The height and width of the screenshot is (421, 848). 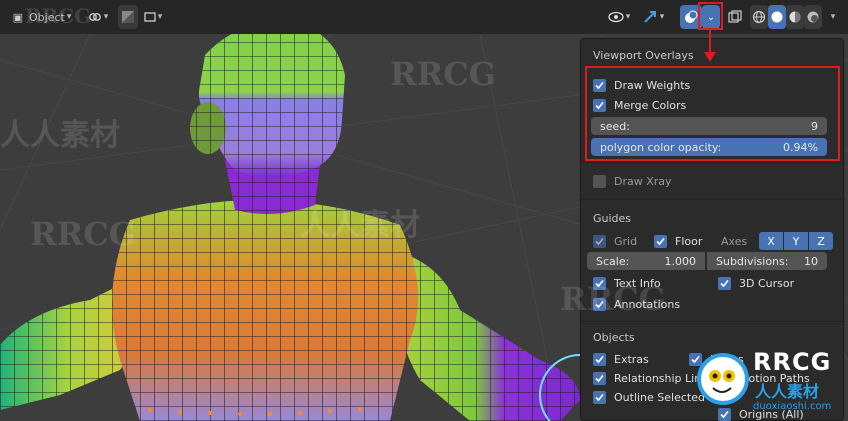 What do you see at coordinates (626, 241) in the screenshot?
I see `grid-label: Grid` at bounding box center [626, 241].